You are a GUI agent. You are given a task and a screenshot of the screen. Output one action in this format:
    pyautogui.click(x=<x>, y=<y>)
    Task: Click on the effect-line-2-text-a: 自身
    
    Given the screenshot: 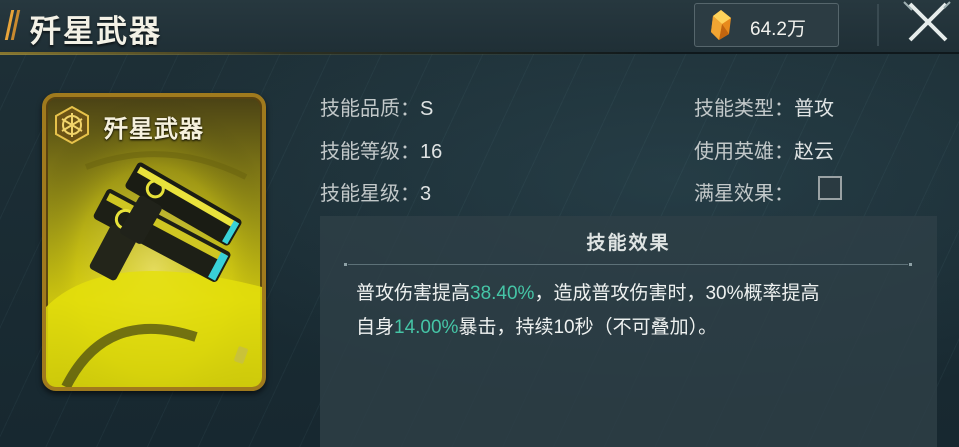 What is the action you would take?
    pyautogui.click(x=375, y=327)
    